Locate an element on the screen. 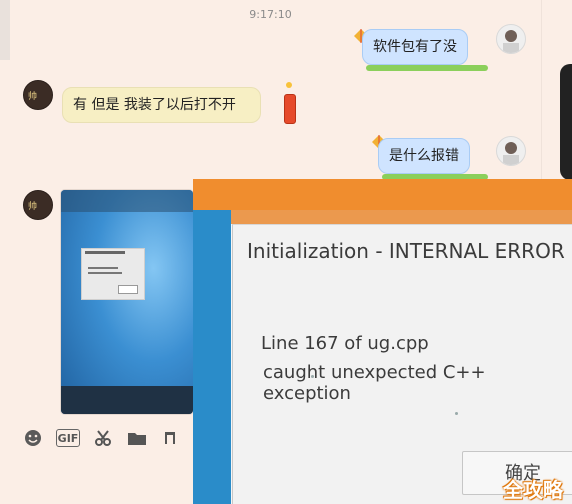 The height and width of the screenshot is (504, 572). gif-button: GIF is located at coordinates (68, 438).